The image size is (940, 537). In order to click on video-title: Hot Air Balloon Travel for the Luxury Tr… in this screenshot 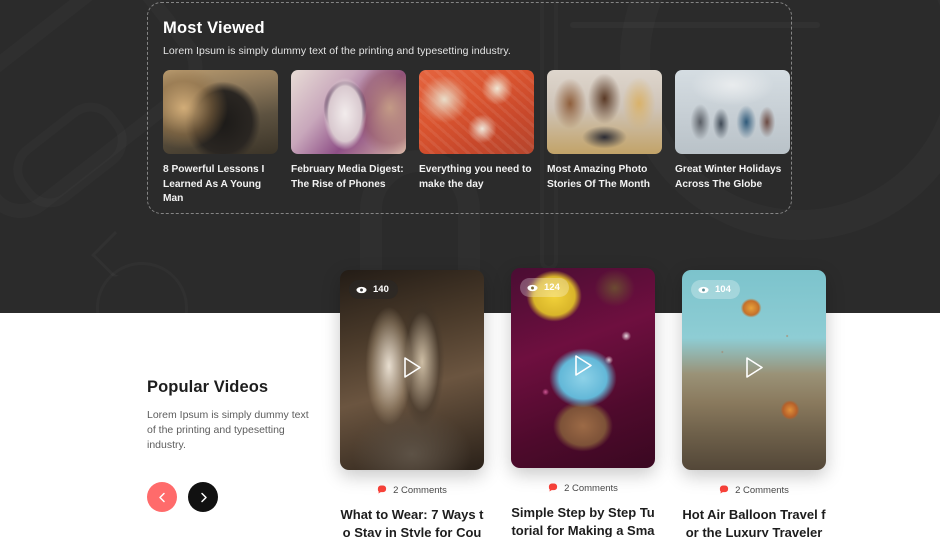, I will do `click(754, 522)`.